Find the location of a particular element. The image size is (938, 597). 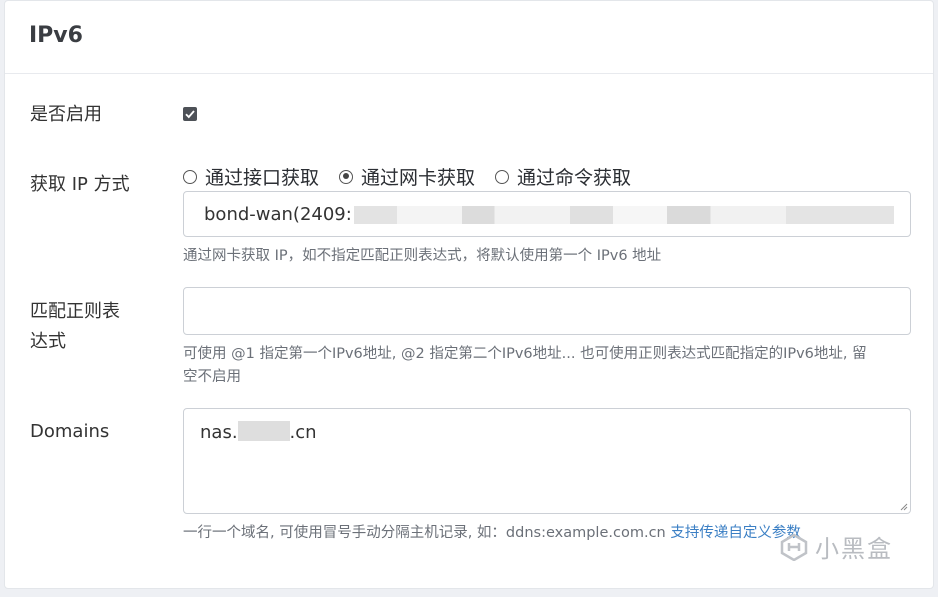

netcard-select: bond-wan(2409: is located at coordinates (547, 214).